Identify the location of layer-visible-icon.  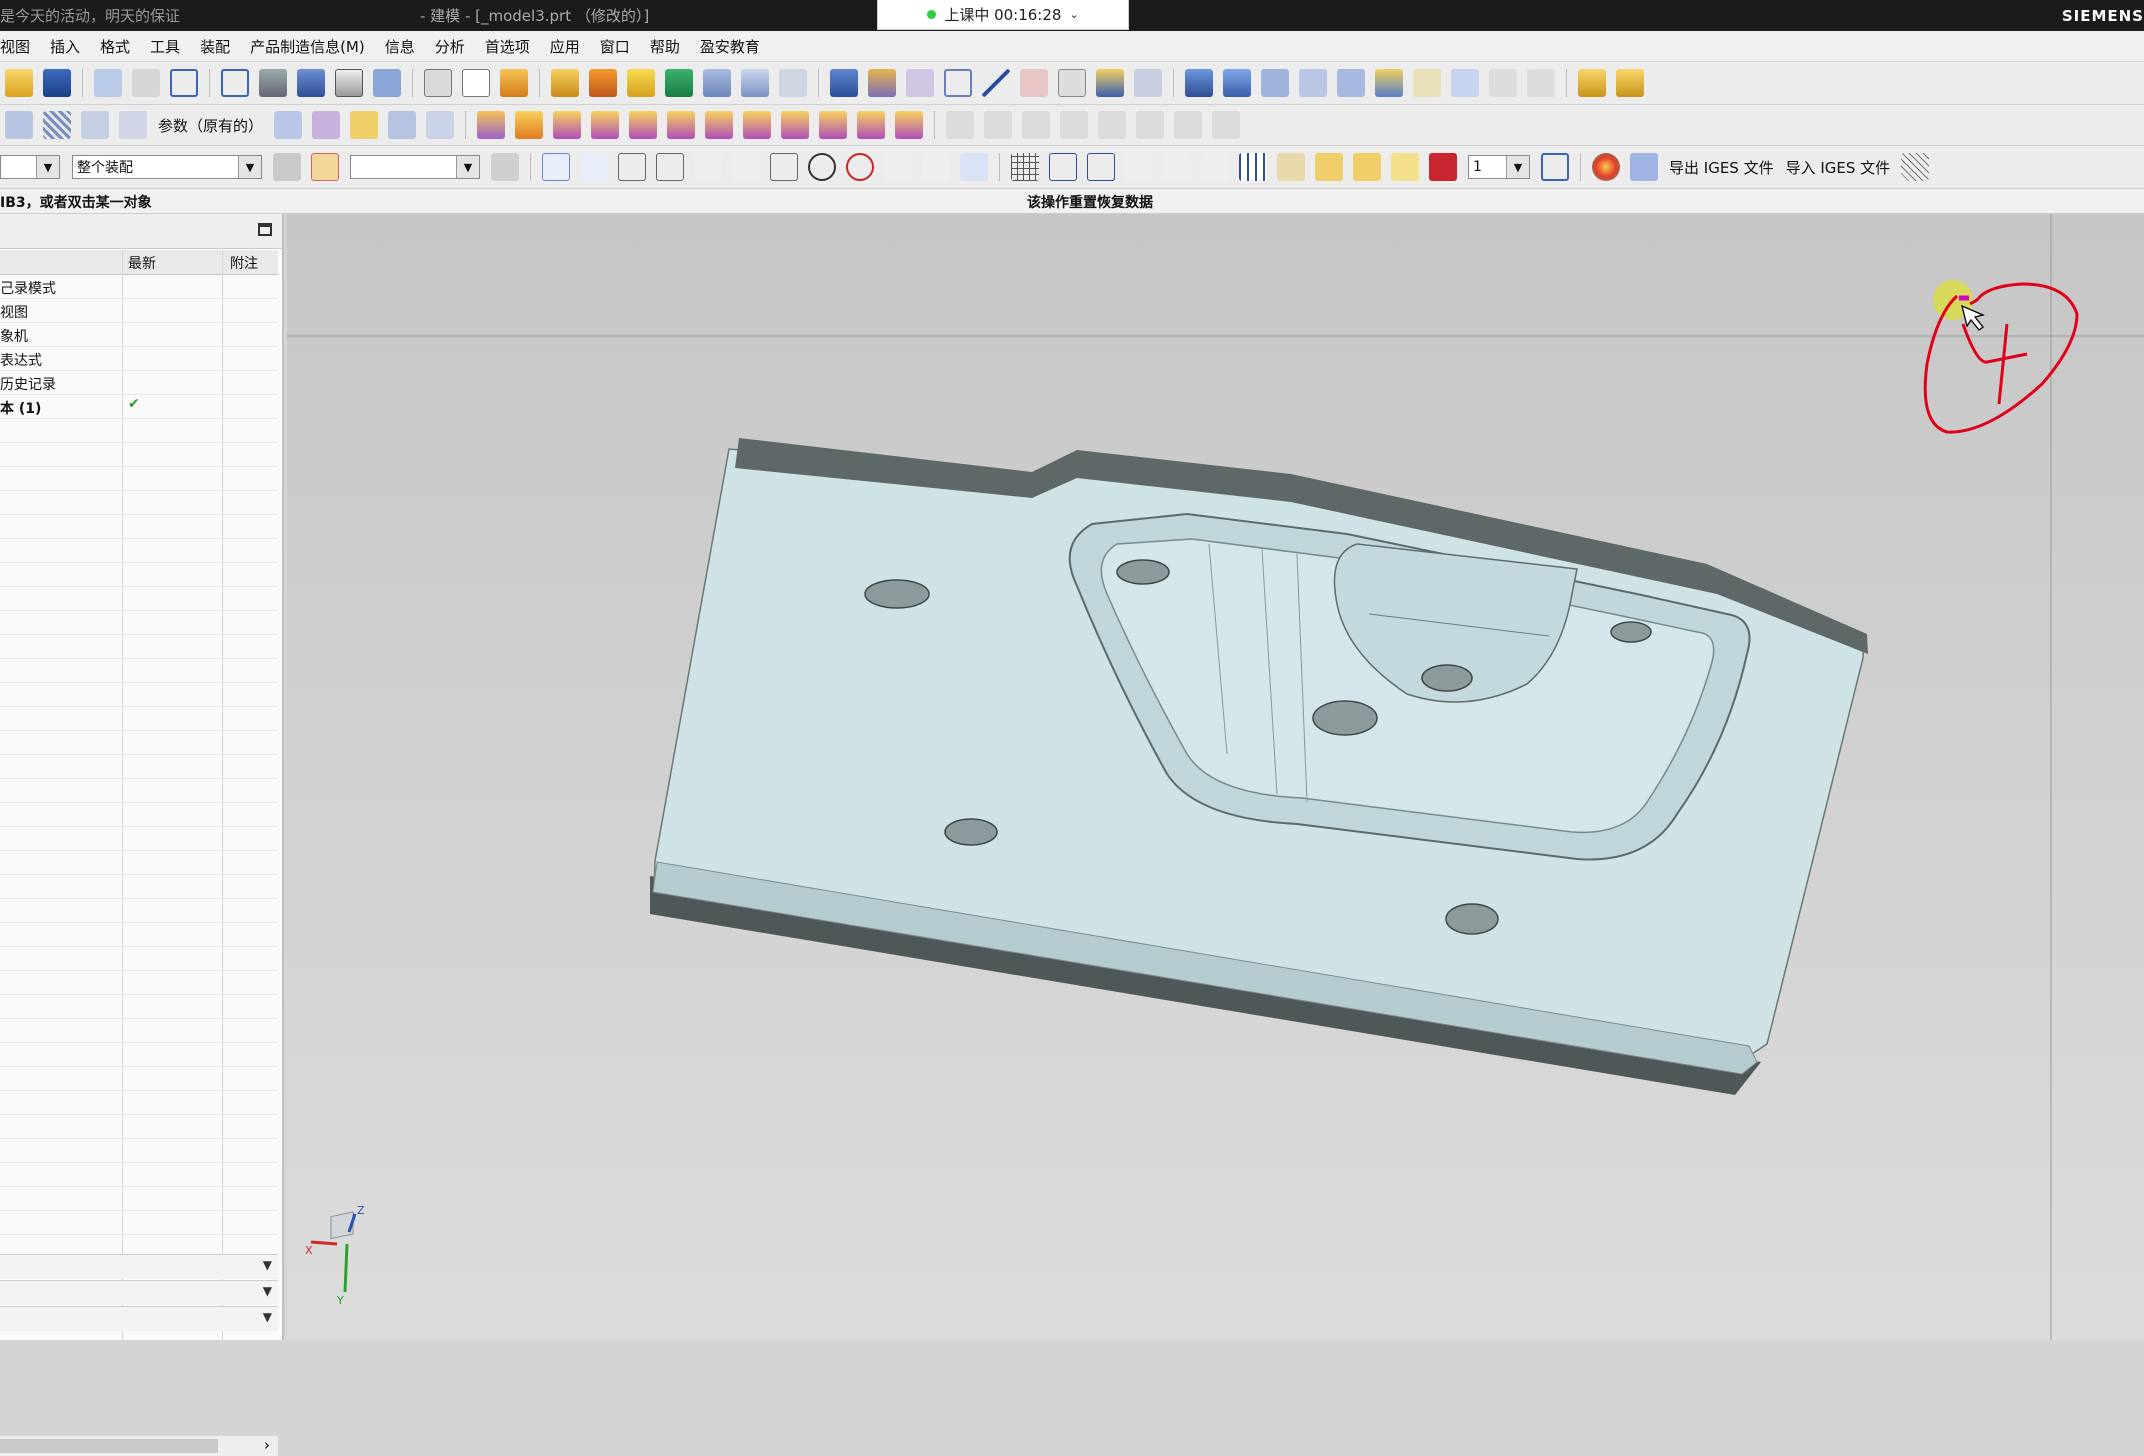
(1405, 167).